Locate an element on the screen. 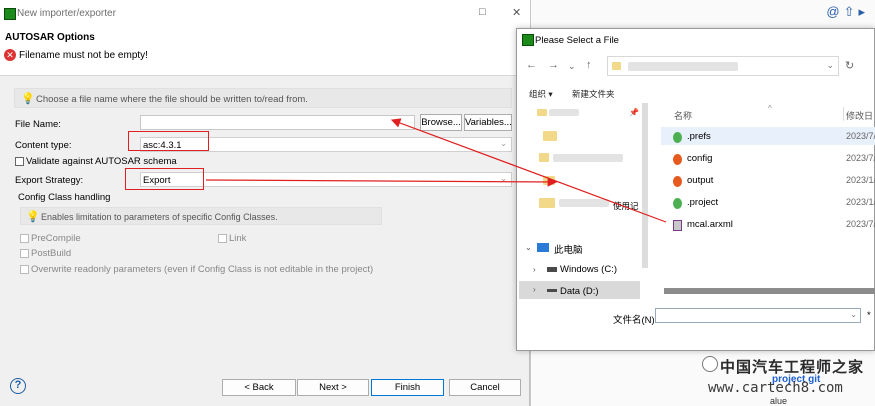 The width and height of the screenshot is (875, 406). validate-checkbox is located at coordinates (19, 161).